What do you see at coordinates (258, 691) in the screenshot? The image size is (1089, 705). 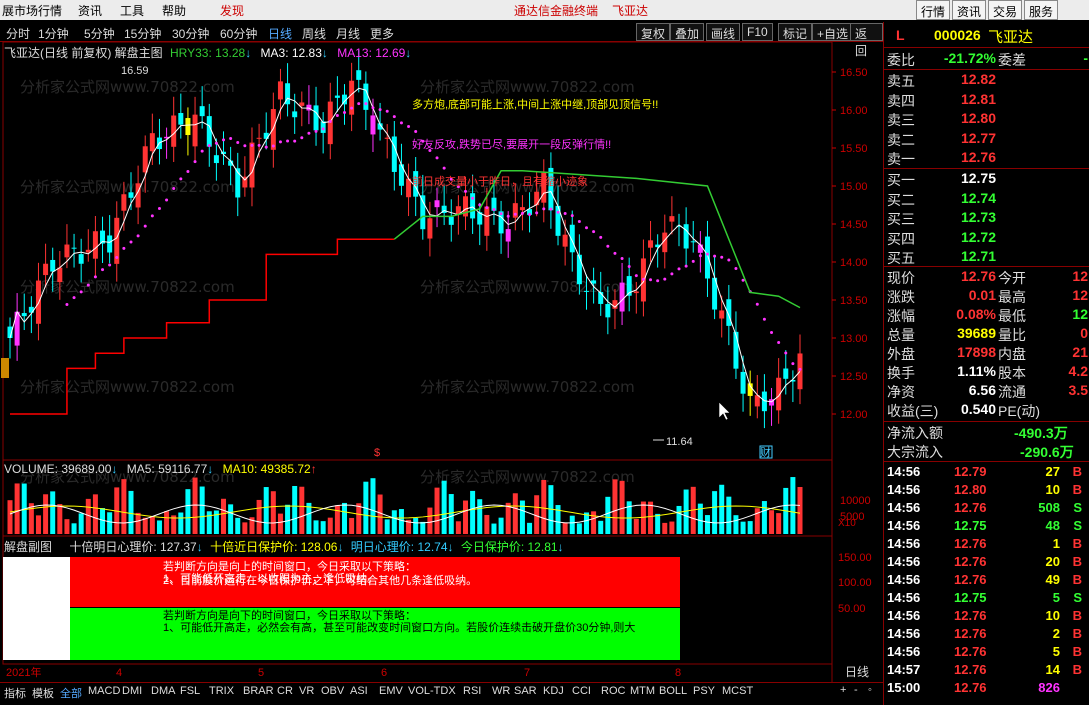 I see `indicator-tab-brar: BRAR` at bounding box center [258, 691].